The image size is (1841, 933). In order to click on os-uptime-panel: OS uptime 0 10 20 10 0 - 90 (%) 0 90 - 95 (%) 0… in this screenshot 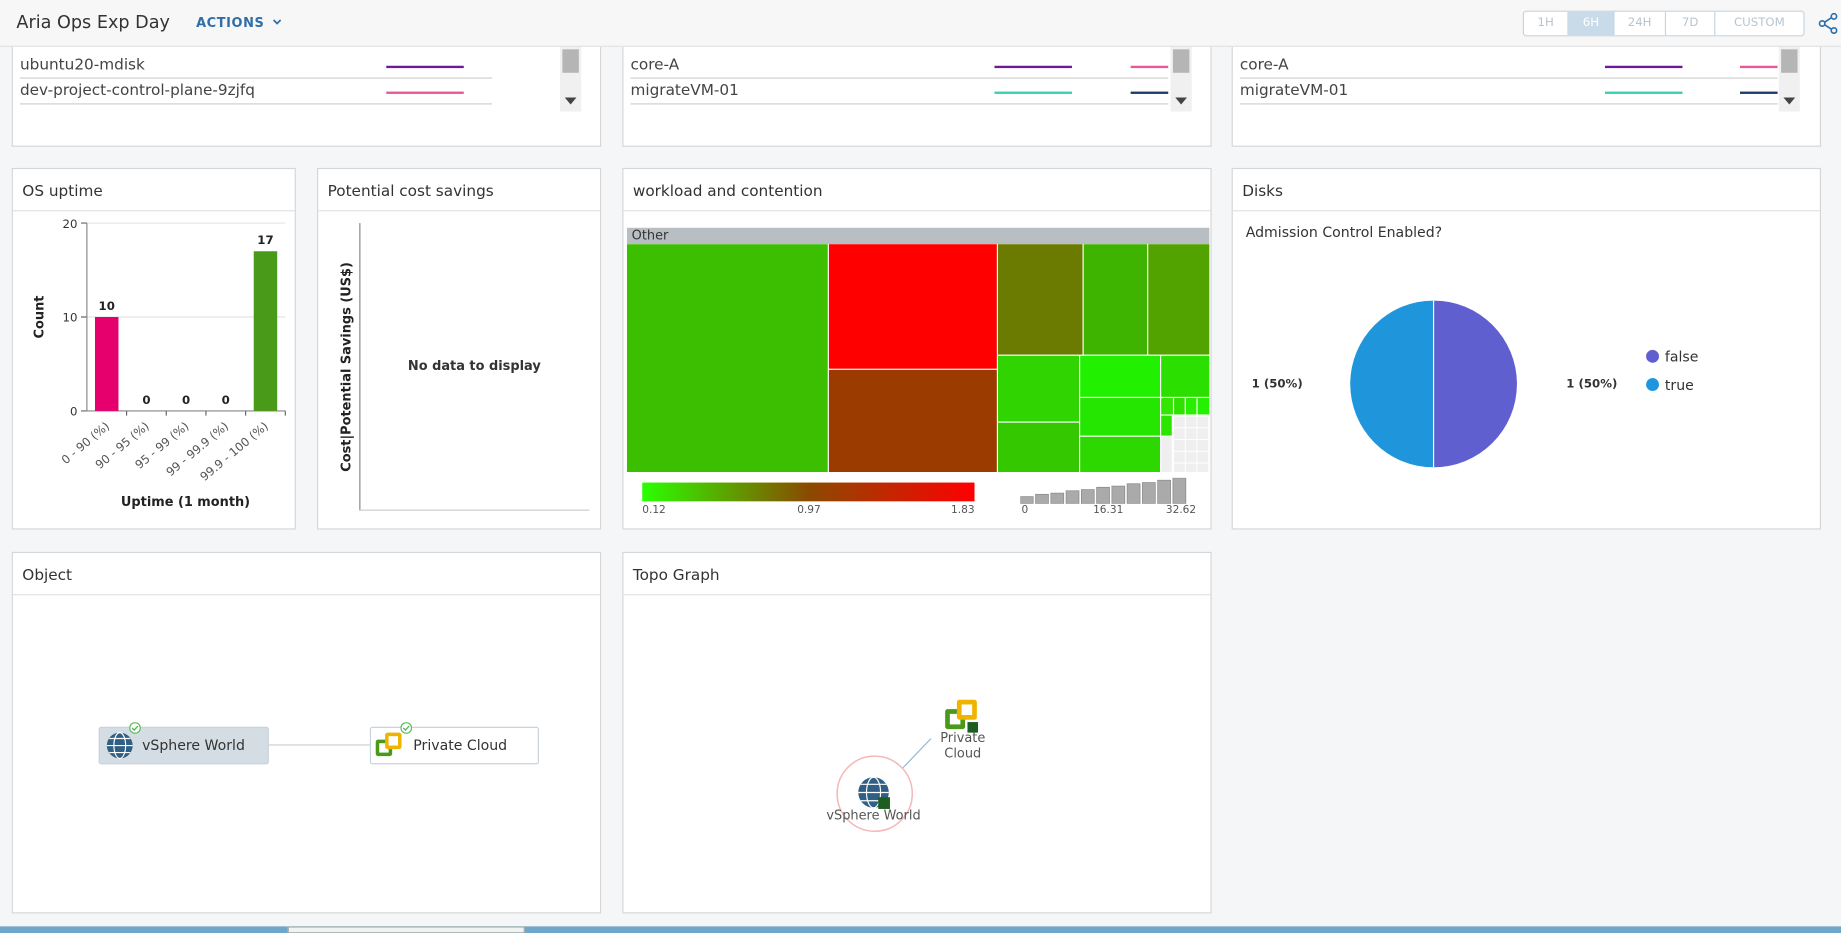, I will do `click(153, 348)`.